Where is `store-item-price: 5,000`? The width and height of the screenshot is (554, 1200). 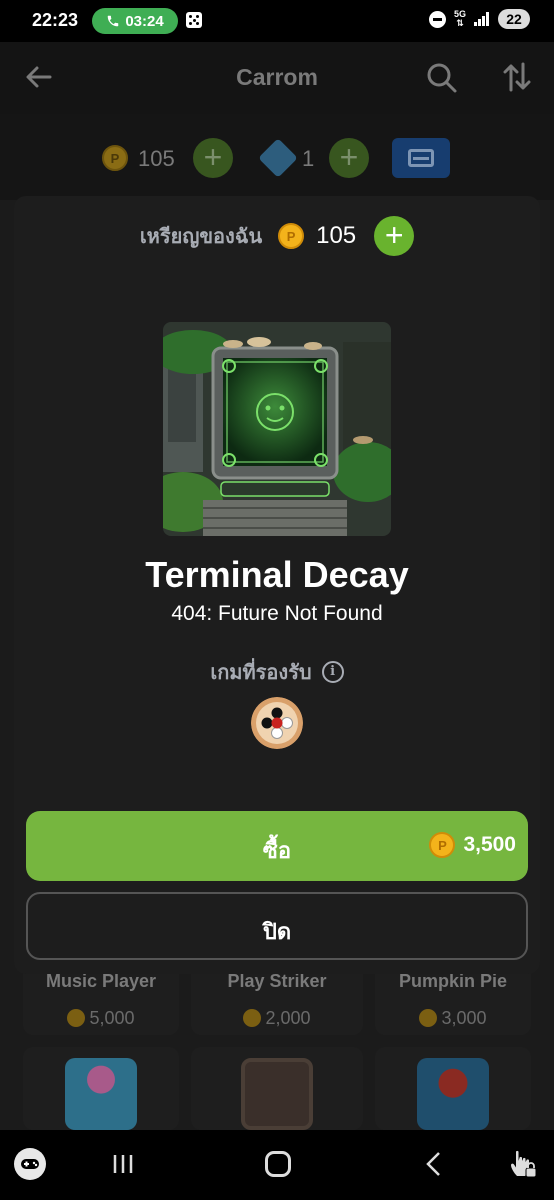 store-item-price: 5,000 is located at coordinates (101, 1018).